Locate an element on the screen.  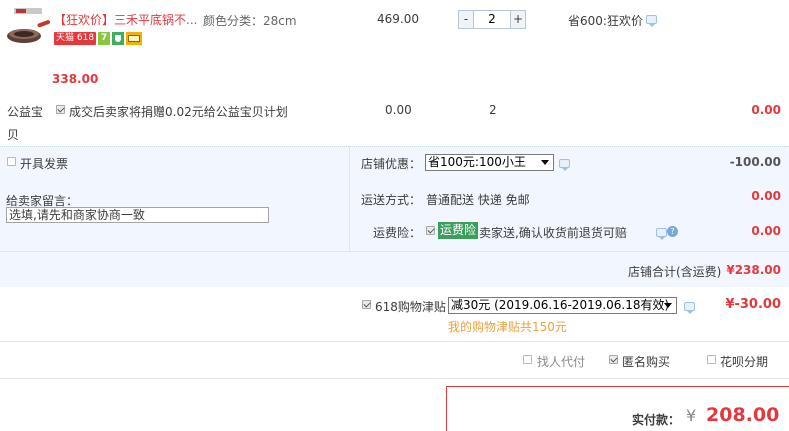
quantity-input: 2 is located at coordinates (492, 19).